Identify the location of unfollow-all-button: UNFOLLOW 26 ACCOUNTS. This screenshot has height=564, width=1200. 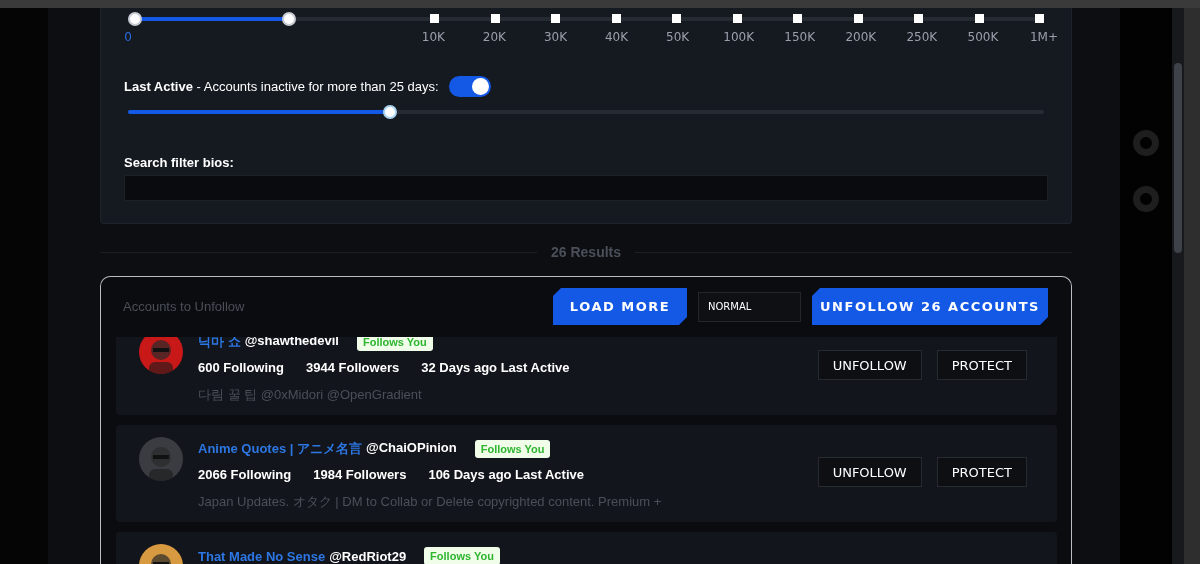
(930, 306).